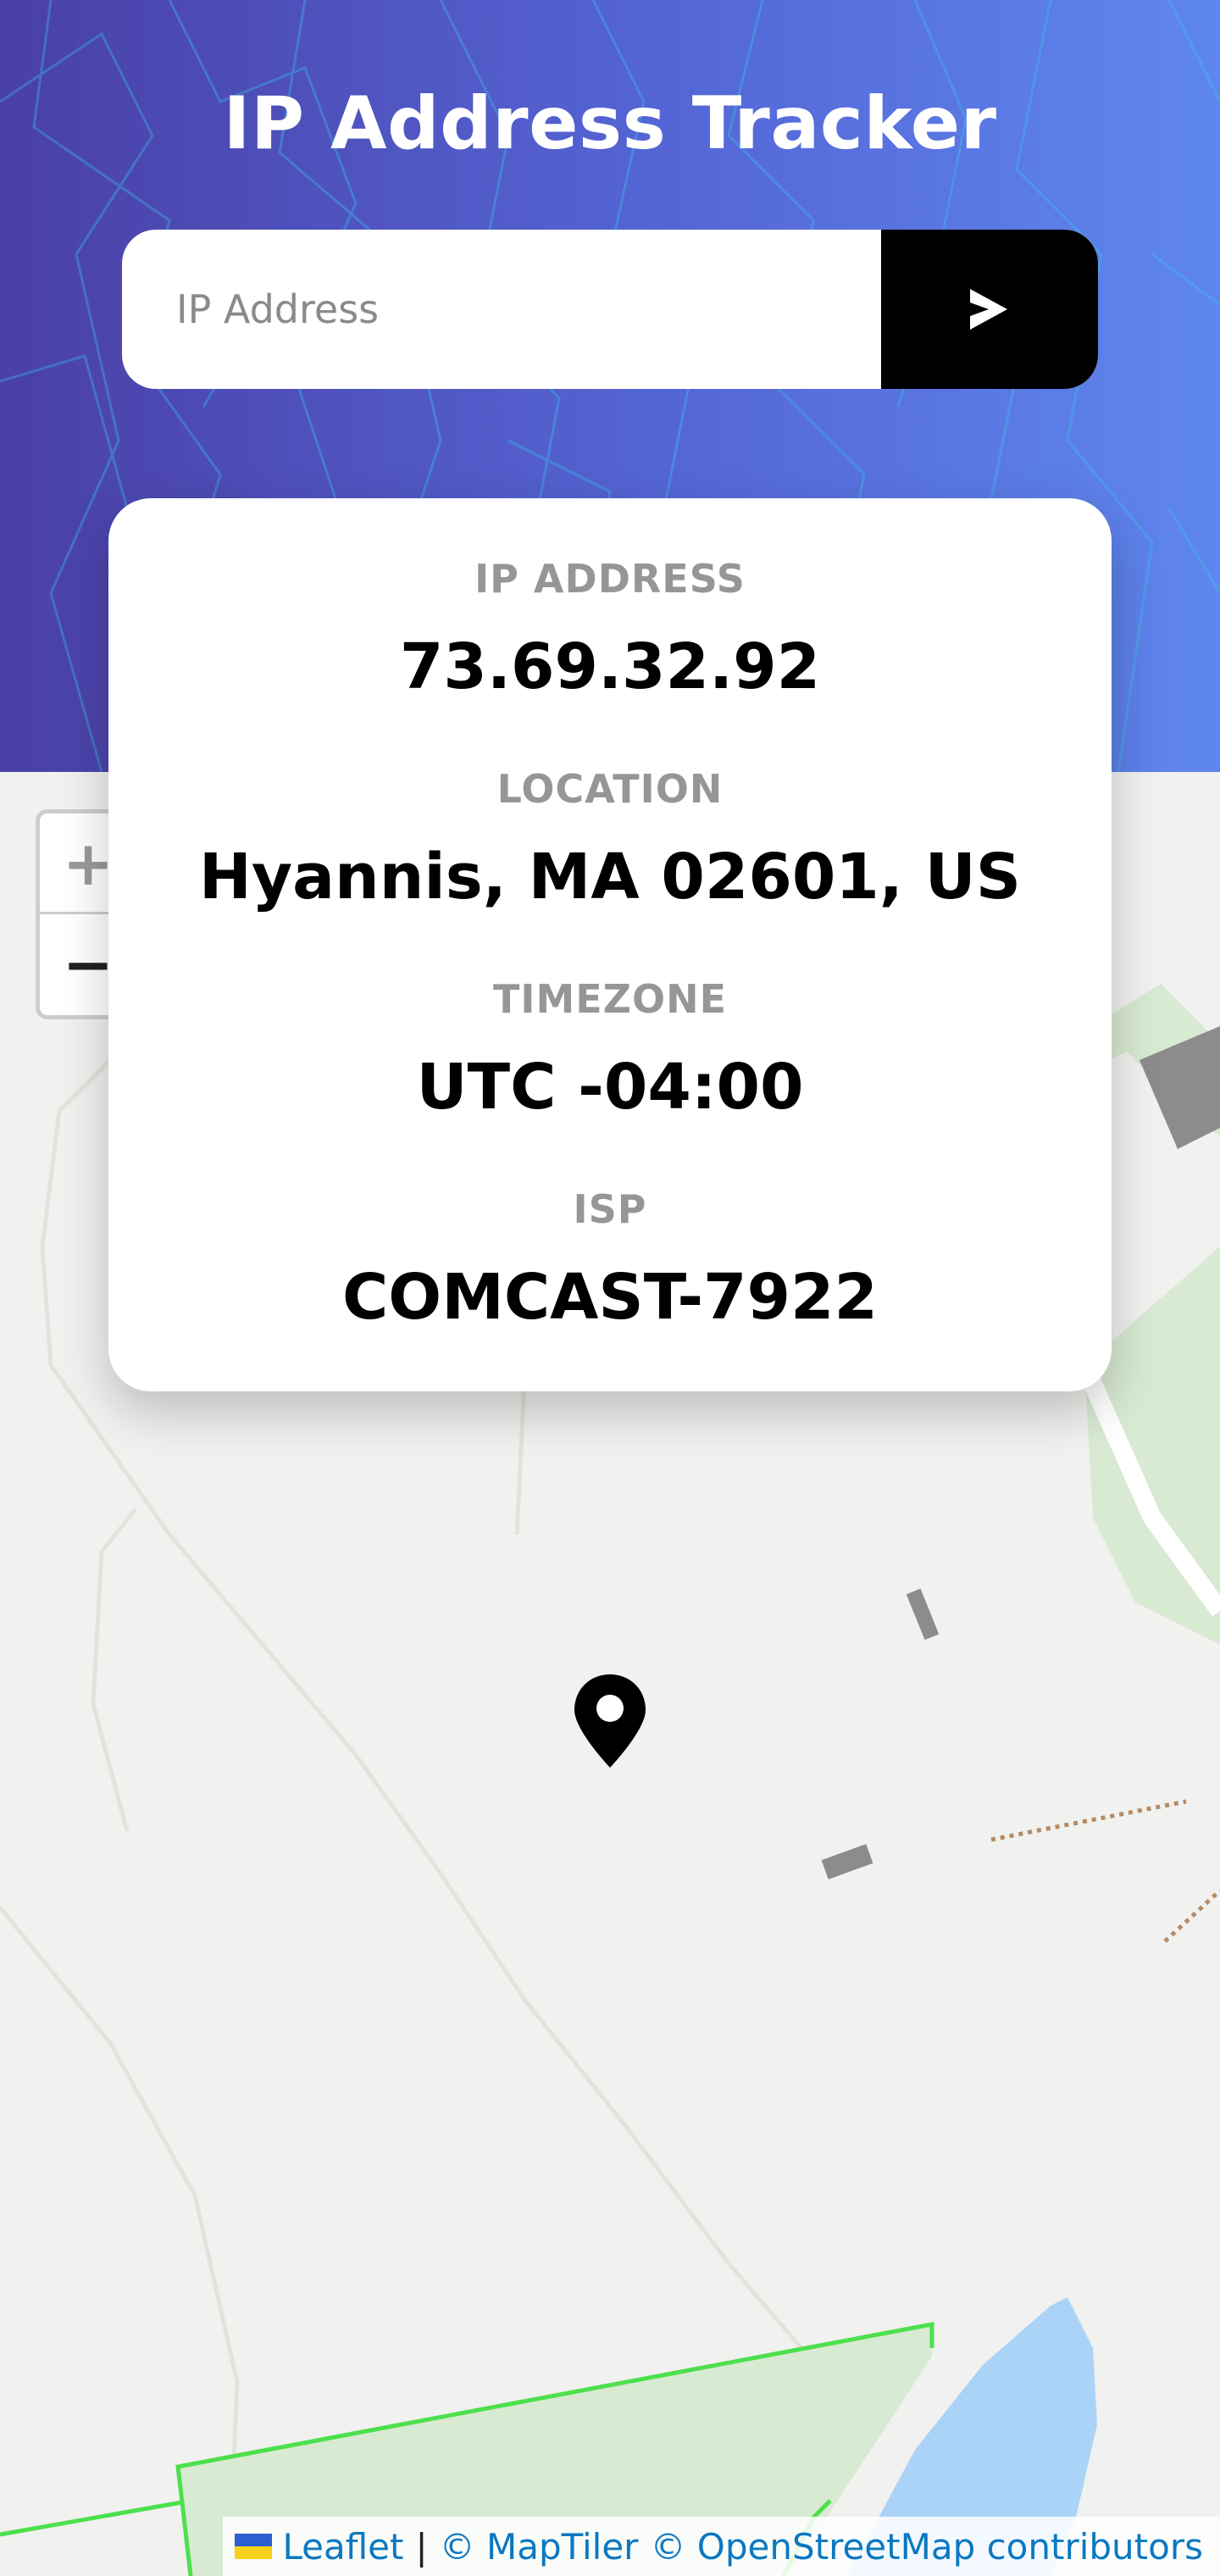 This screenshot has height=2576, width=1220. I want to click on ip-address-label: IP ADDRESS, so click(610, 579).